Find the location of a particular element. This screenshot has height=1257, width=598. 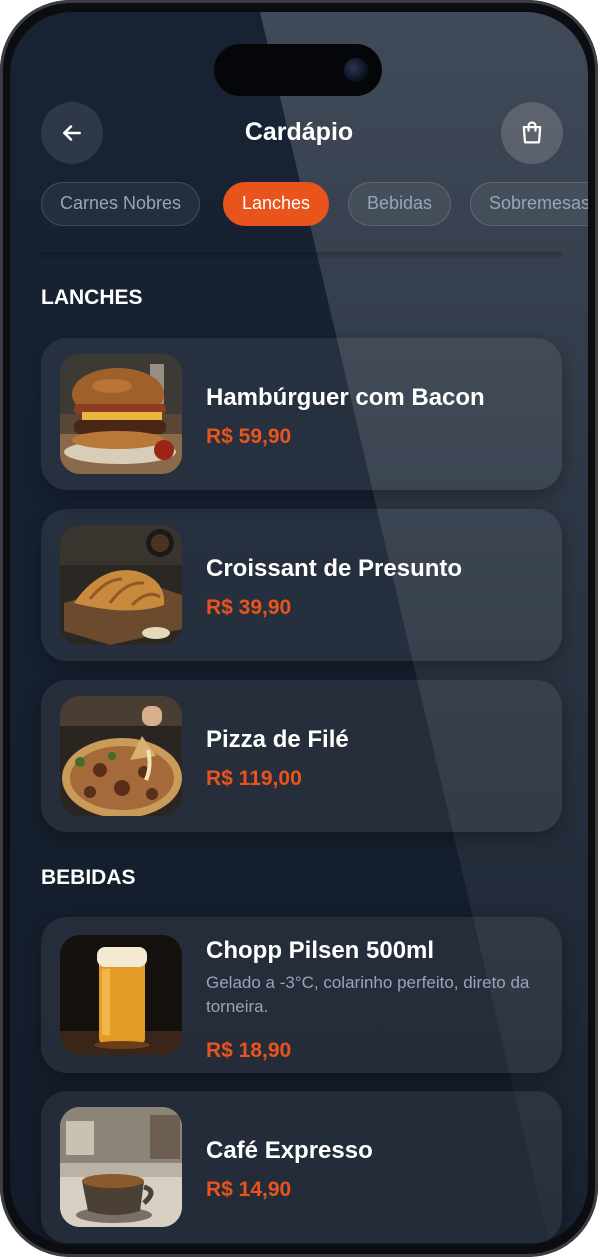

menu-item-card: Pizza de Filé R$ 119,00 is located at coordinates (301, 756).